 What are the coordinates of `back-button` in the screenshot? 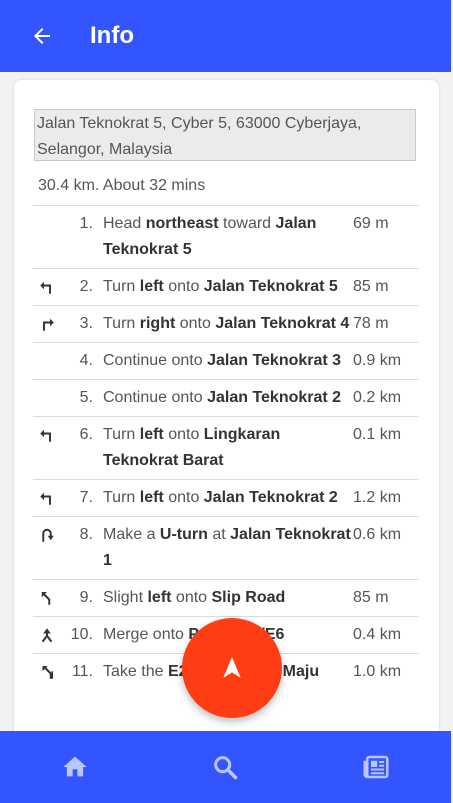 It's located at (42, 36).